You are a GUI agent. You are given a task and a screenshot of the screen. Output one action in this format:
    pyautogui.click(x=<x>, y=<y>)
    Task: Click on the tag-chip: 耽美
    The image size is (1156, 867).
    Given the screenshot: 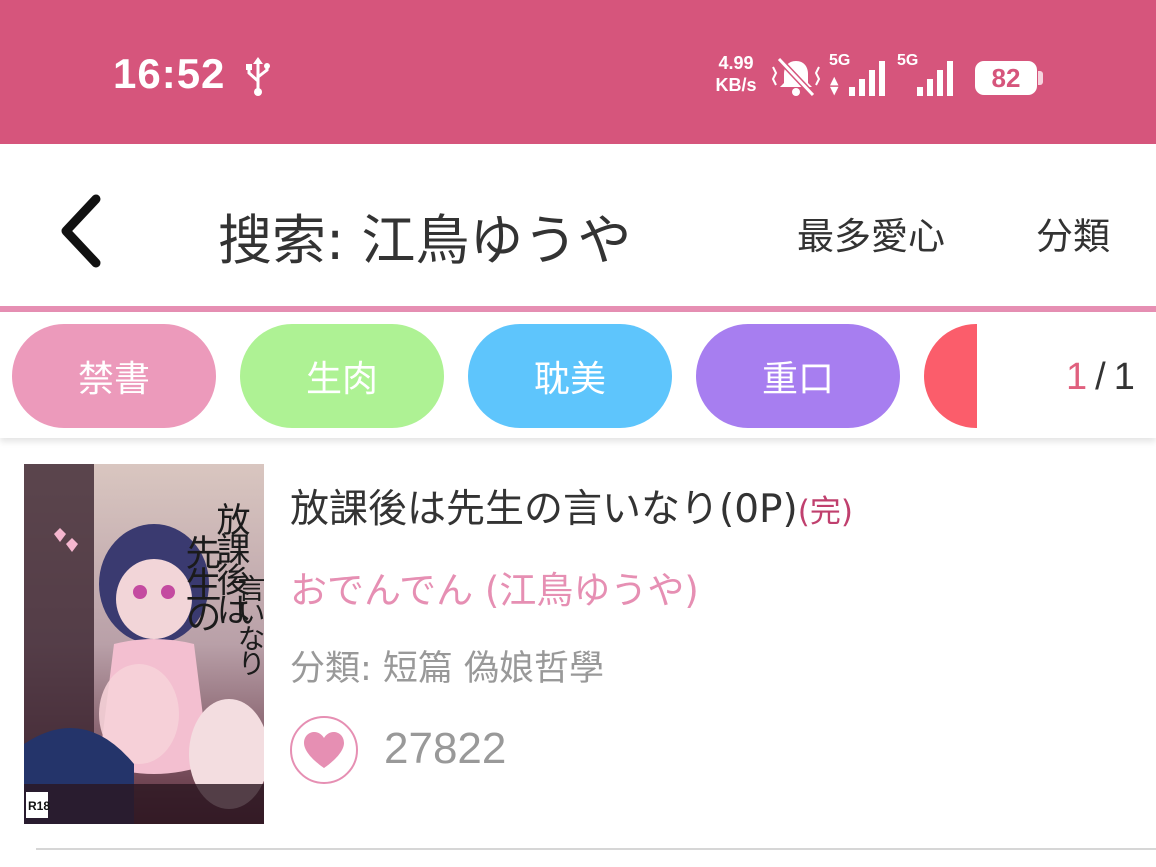 What is the action you would take?
    pyautogui.click(x=570, y=376)
    